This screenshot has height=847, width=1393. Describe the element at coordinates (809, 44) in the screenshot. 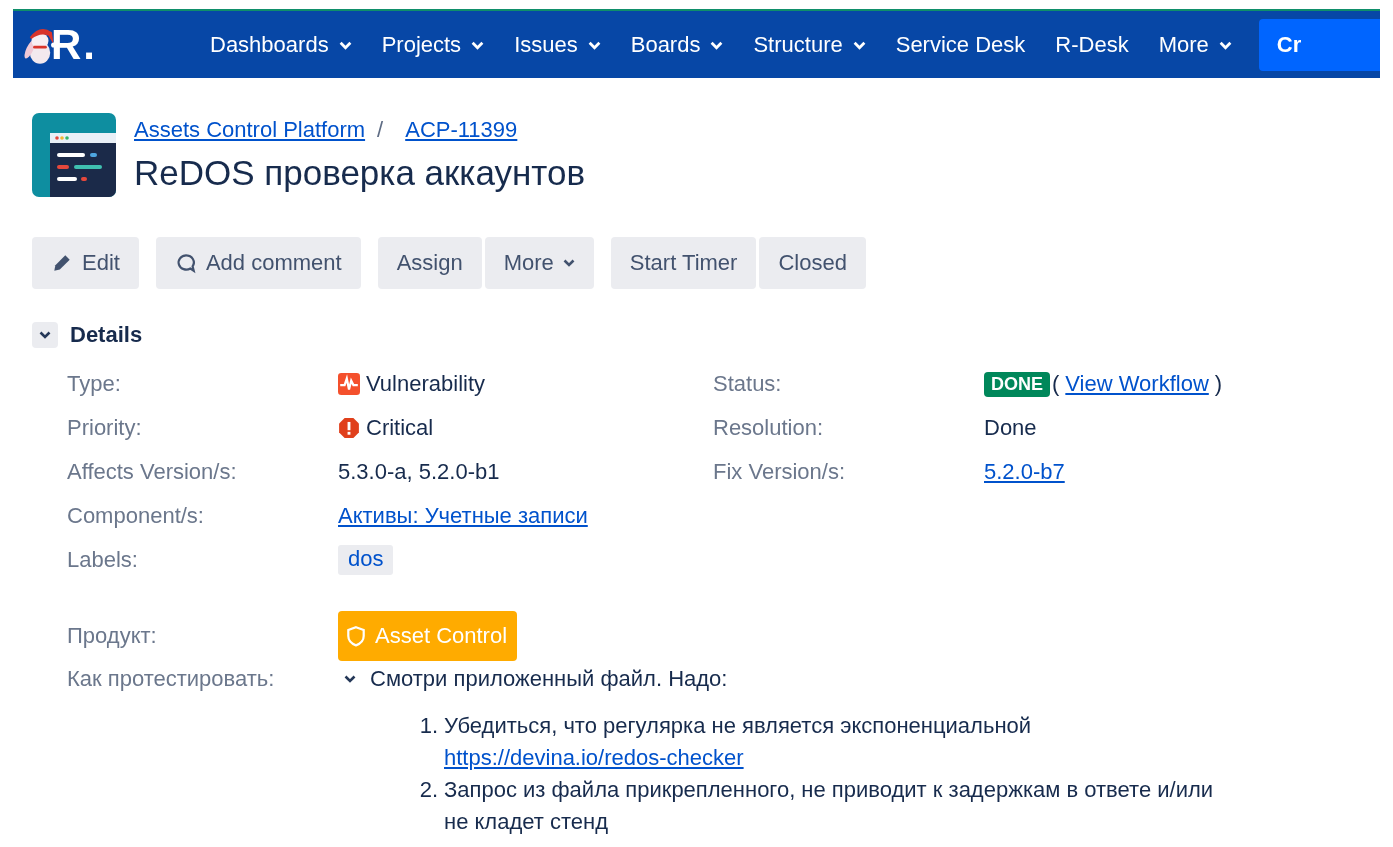

I see `nav-menu-item: Structure` at that location.